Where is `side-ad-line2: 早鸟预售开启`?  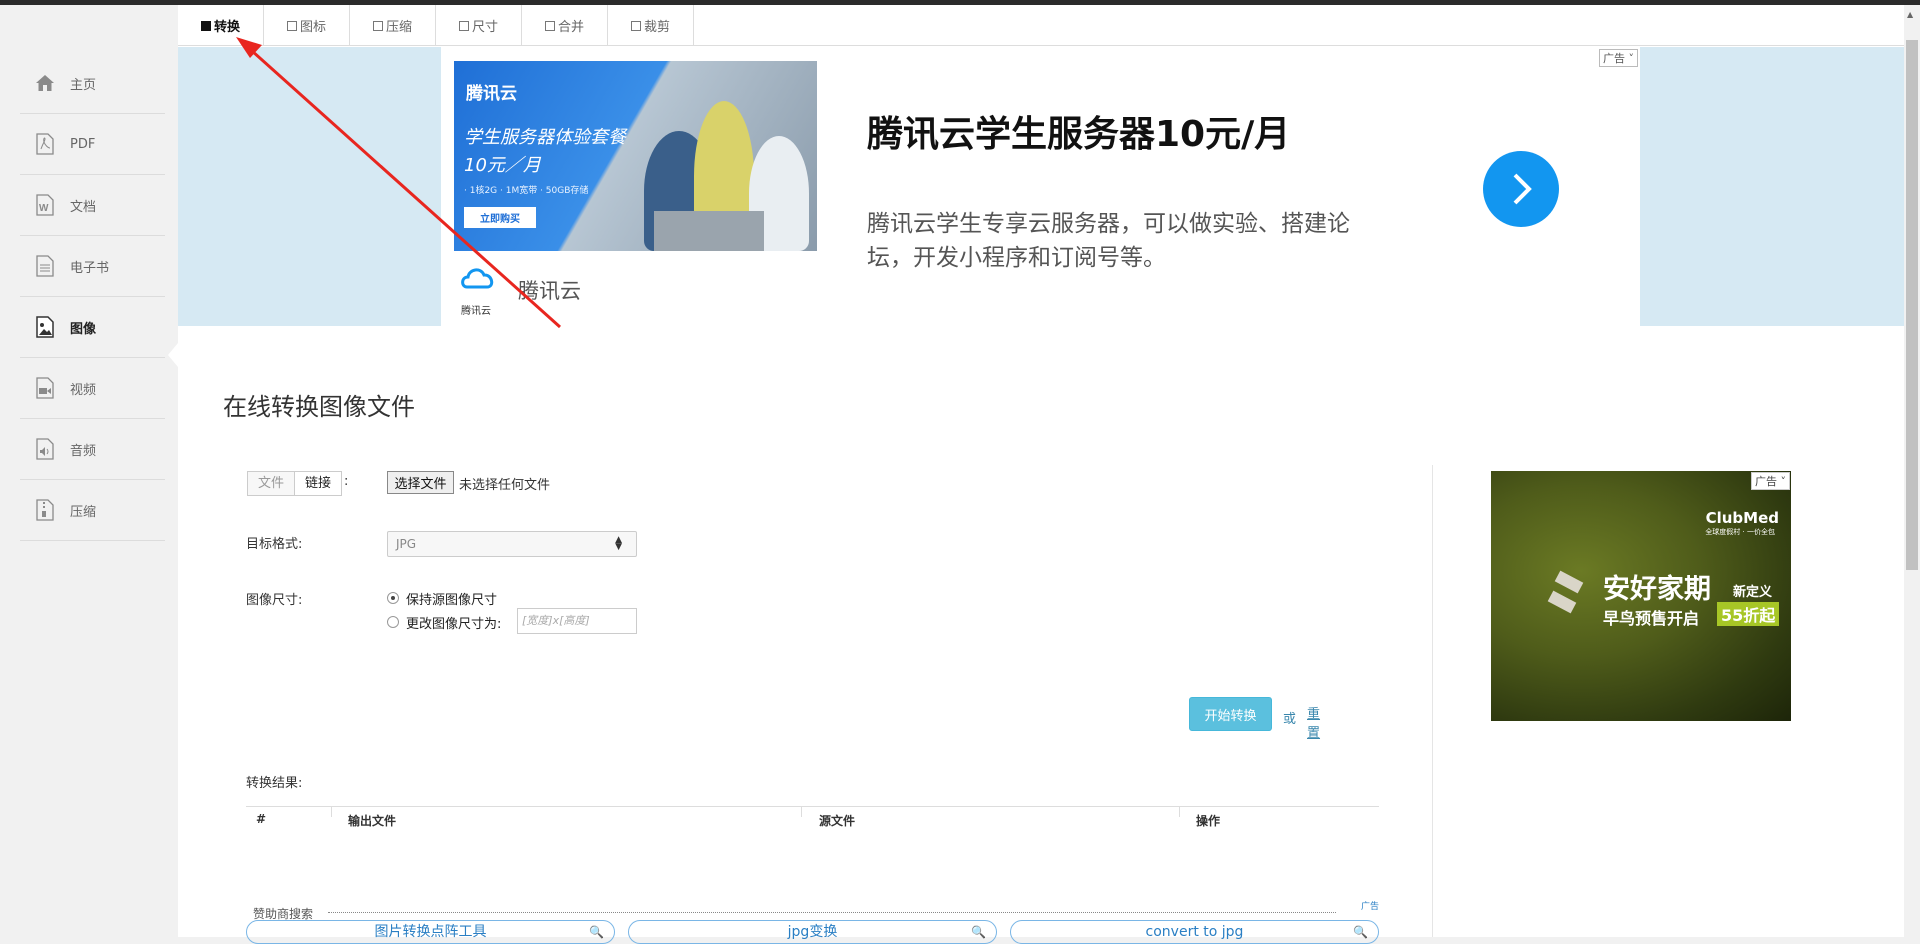
side-ad-line2: 早鸟预售开启 is located at coordinates (1651, 618).